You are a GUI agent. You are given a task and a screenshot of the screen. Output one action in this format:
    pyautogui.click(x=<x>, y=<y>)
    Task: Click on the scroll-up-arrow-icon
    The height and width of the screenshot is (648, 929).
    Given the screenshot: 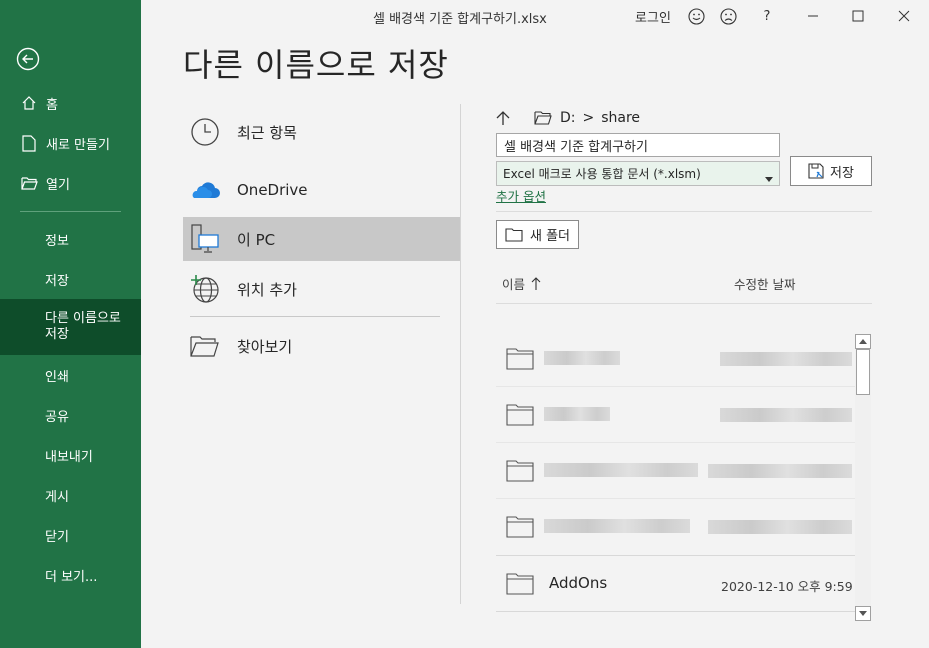 What is the action you would take?
    pyautogui.click(x=863, y=341)
    